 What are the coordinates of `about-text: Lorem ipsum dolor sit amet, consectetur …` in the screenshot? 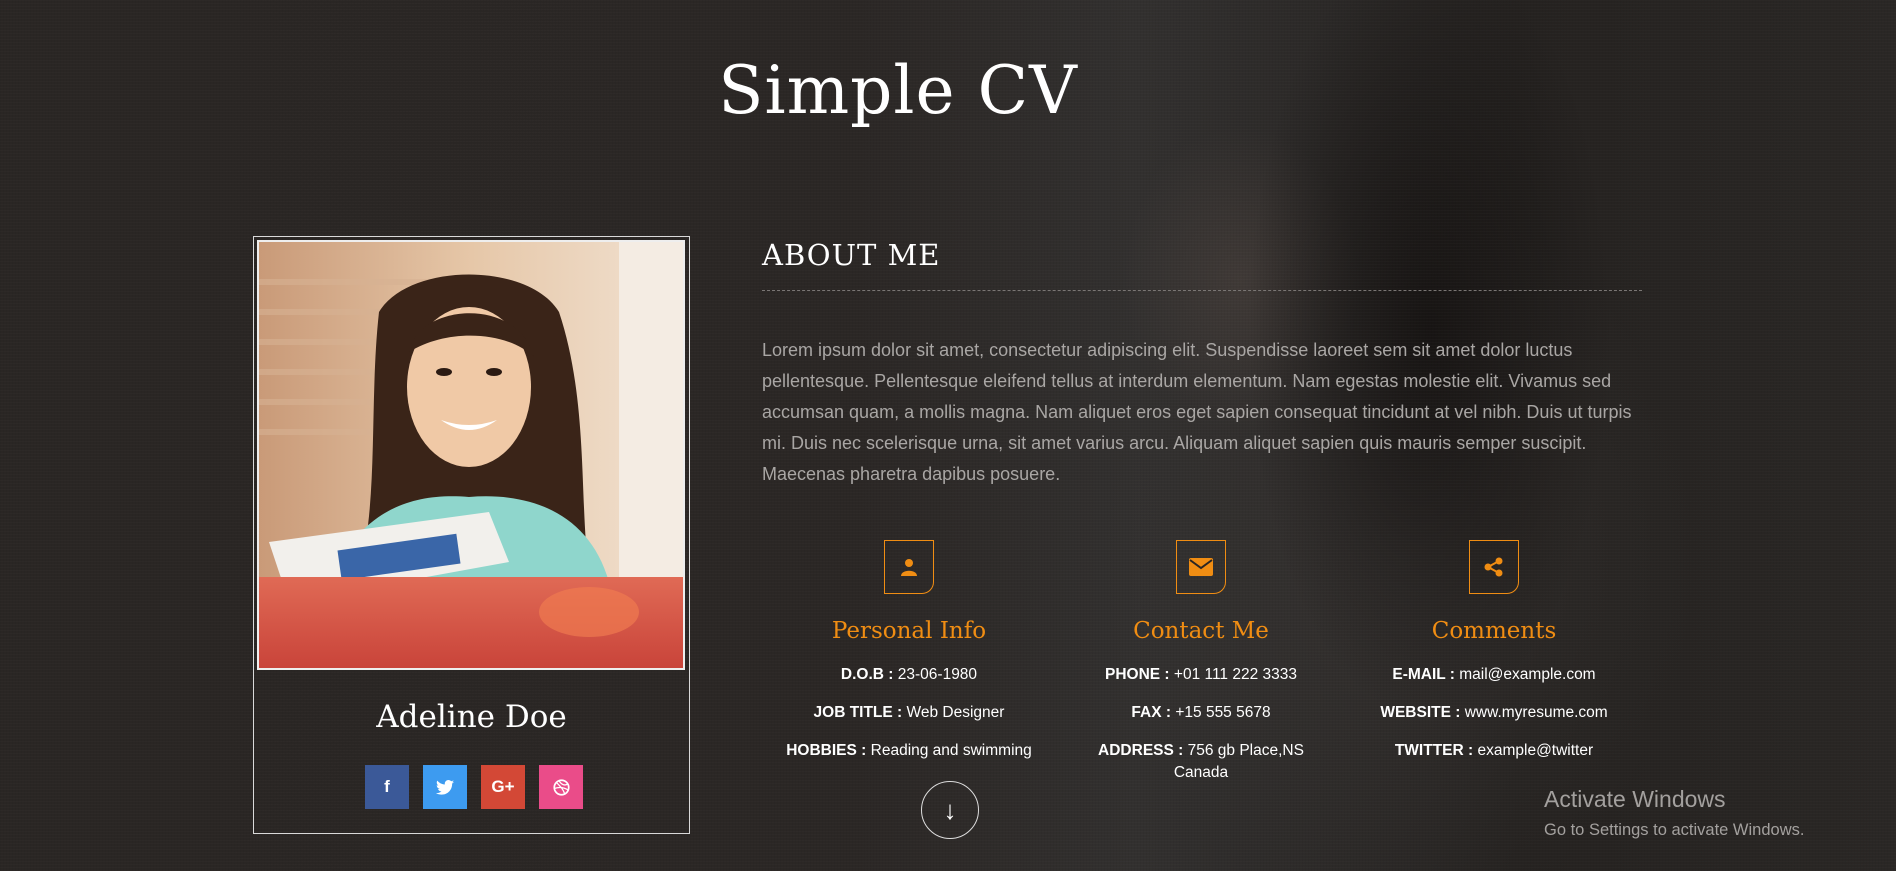 It's located at (1197, 412).